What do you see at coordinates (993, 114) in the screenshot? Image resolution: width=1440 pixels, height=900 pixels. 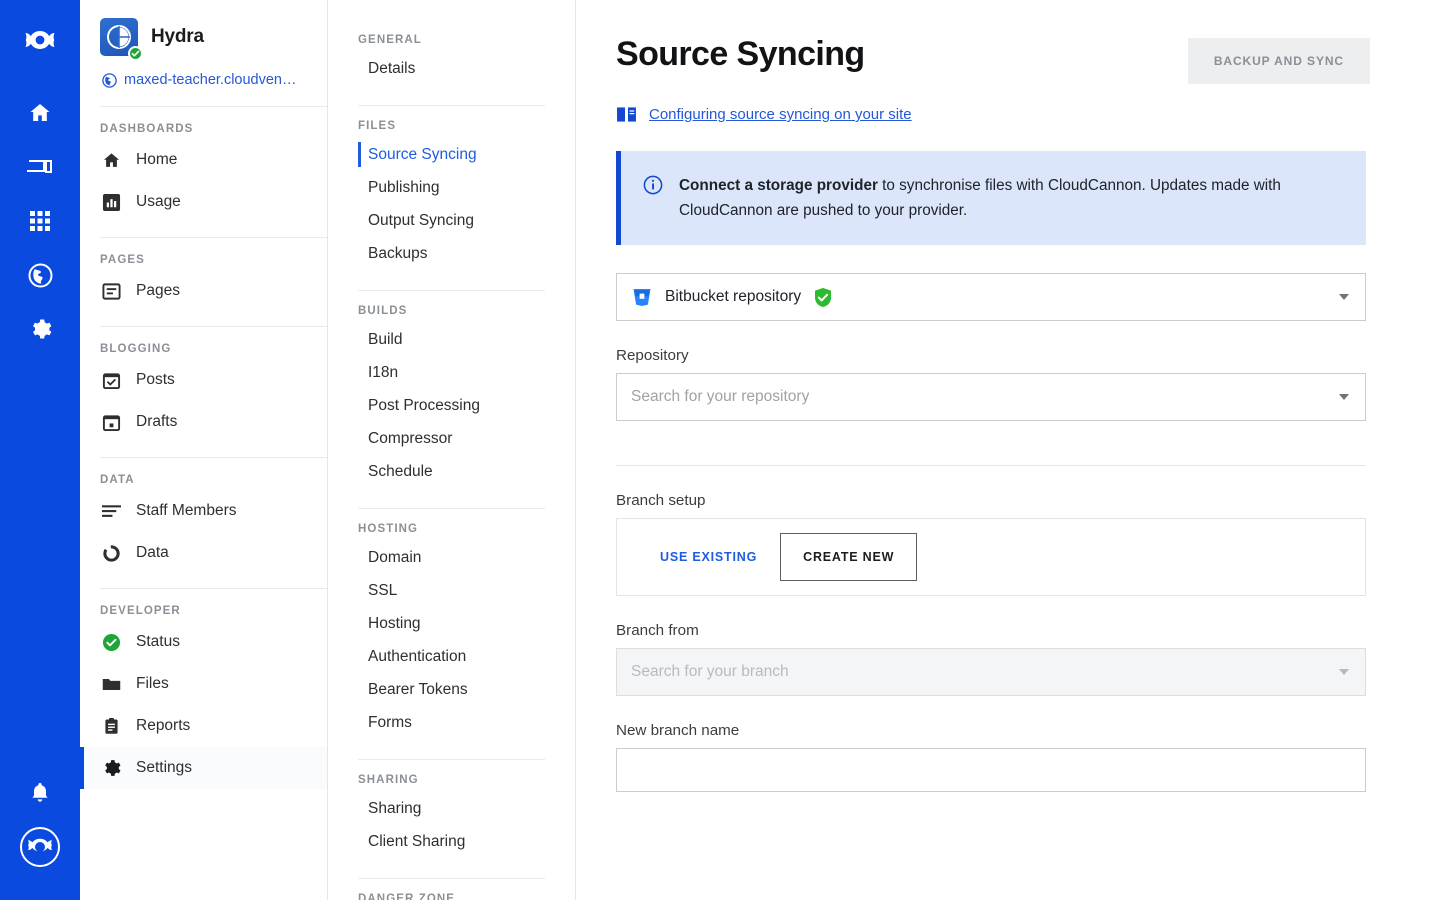 I see `documentation-link-row: Configuring source syncing on your site` at bounding box center [993, 114].